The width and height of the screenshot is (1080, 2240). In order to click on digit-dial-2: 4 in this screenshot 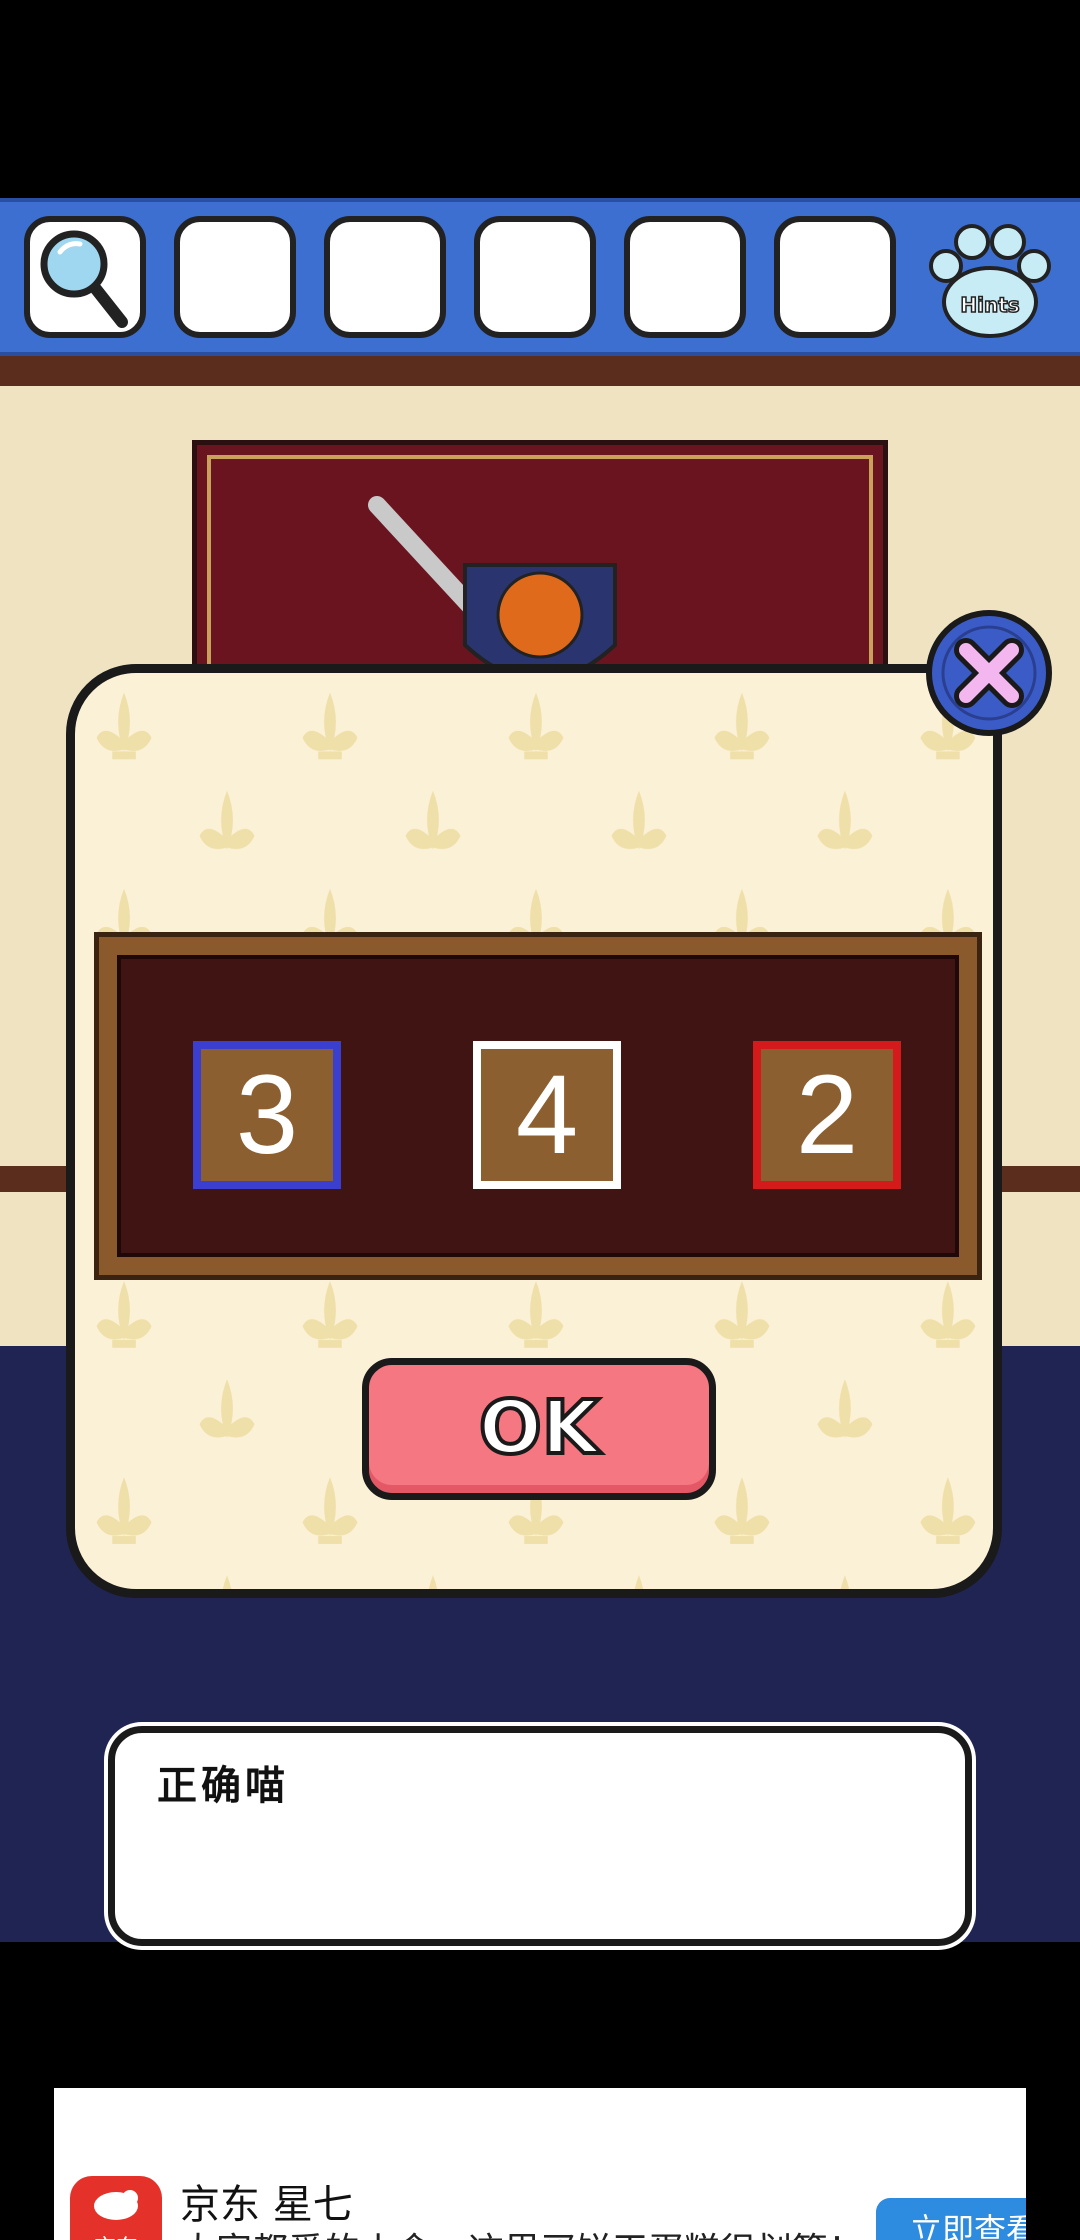, I will do `click(547, 1115)`.